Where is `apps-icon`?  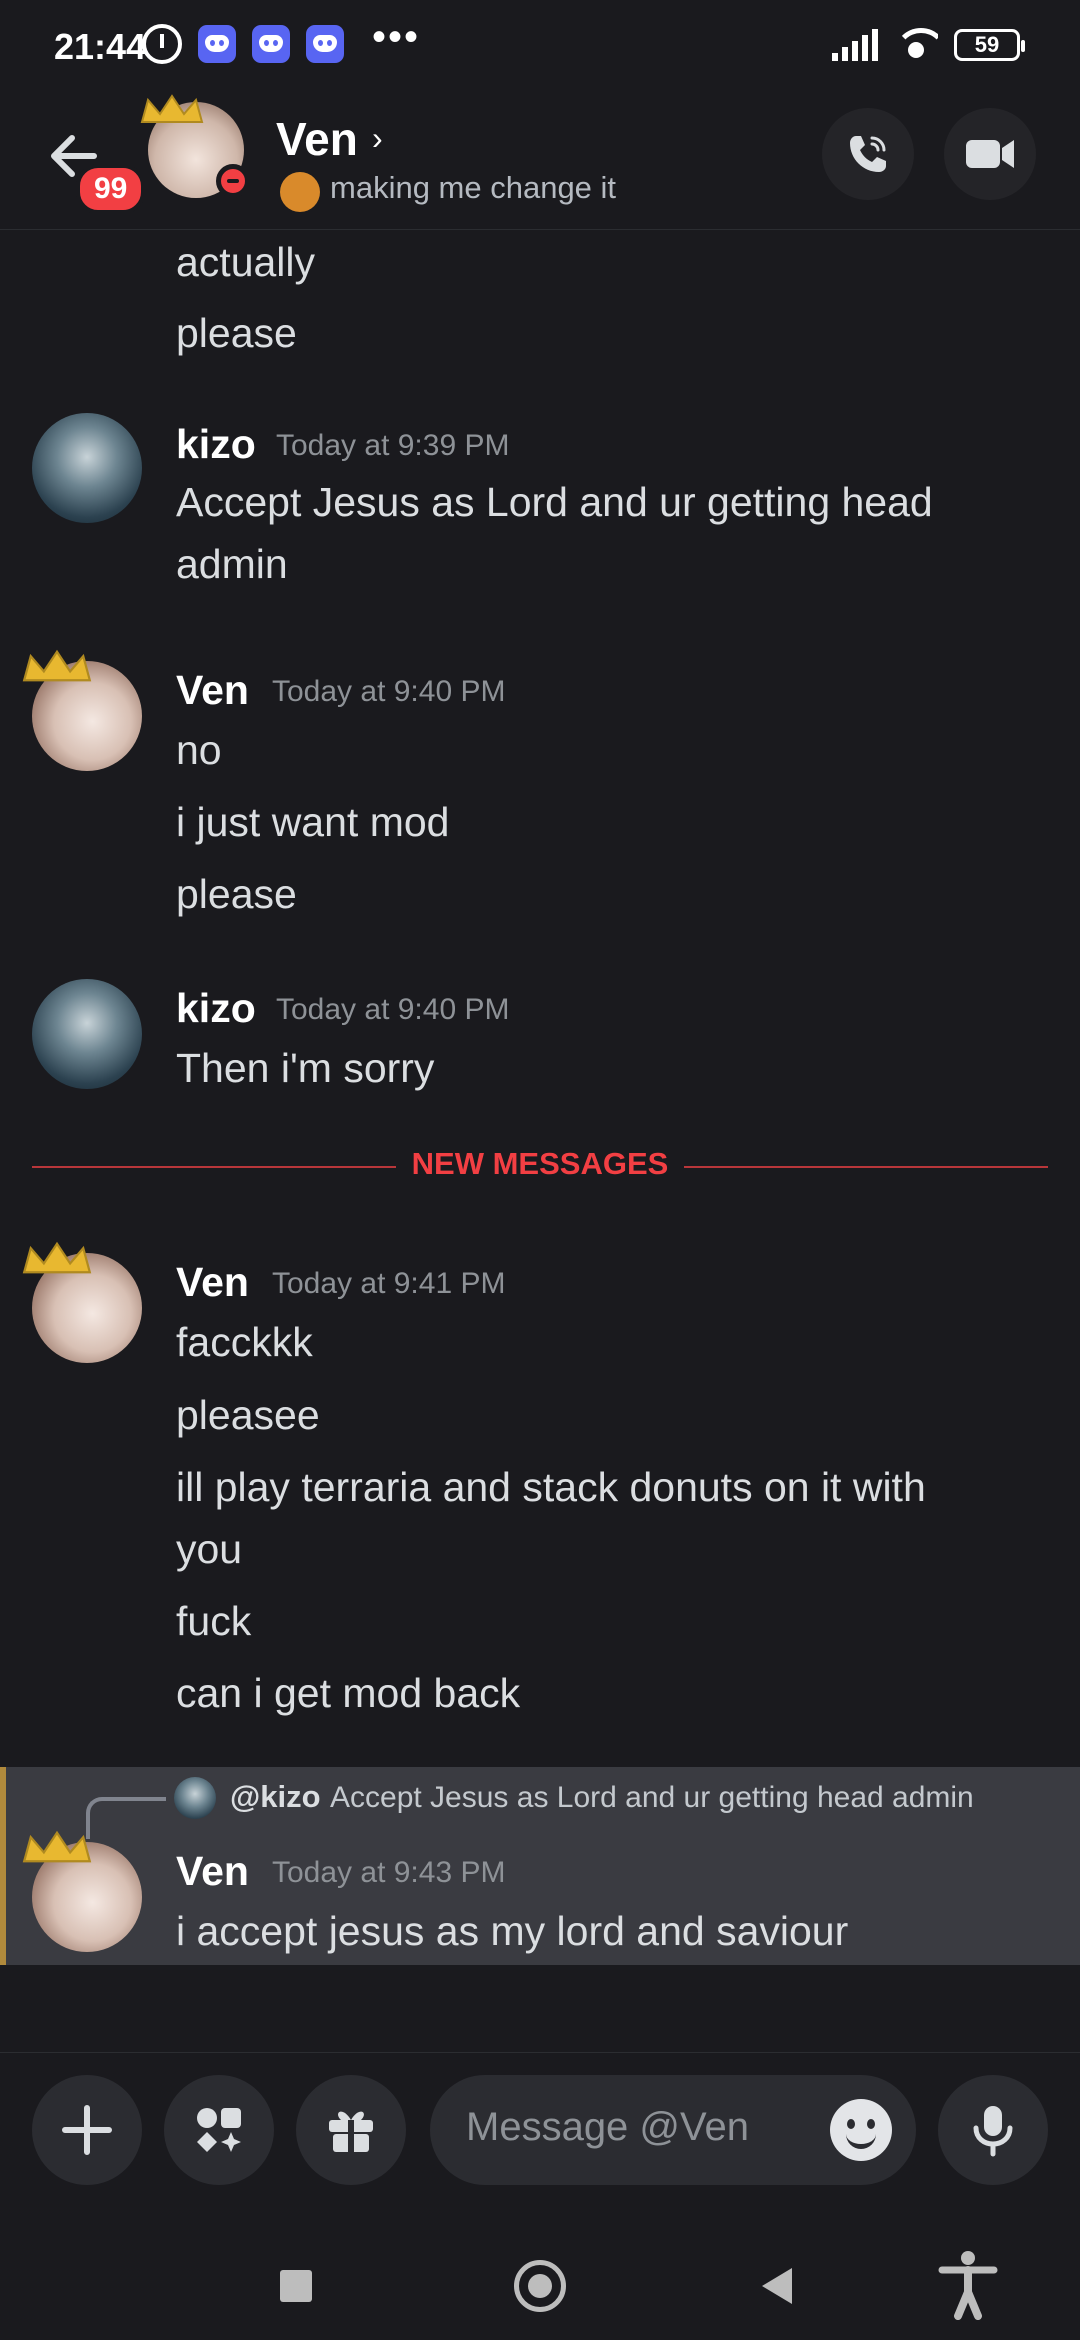
apps-icon is located at coordinates (219, 2130).